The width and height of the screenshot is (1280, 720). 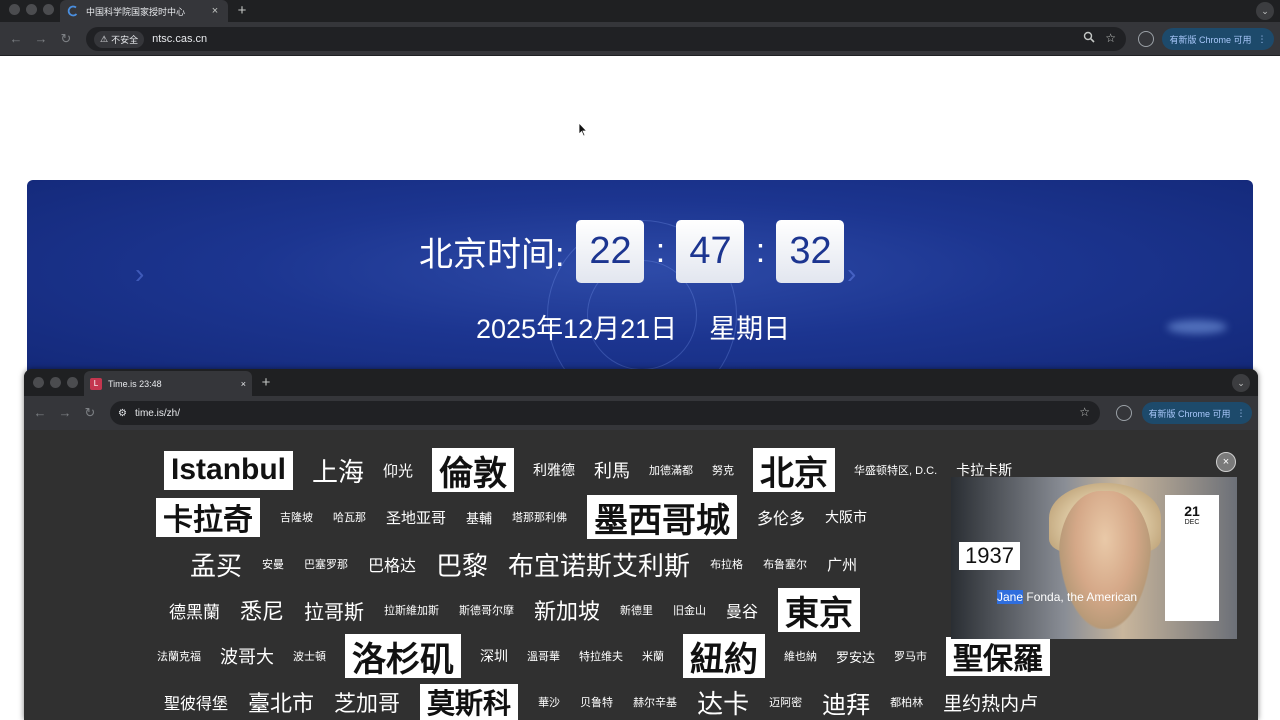 I want to click on city-link: 拉斯維加斯, so click(x=411, y=610).